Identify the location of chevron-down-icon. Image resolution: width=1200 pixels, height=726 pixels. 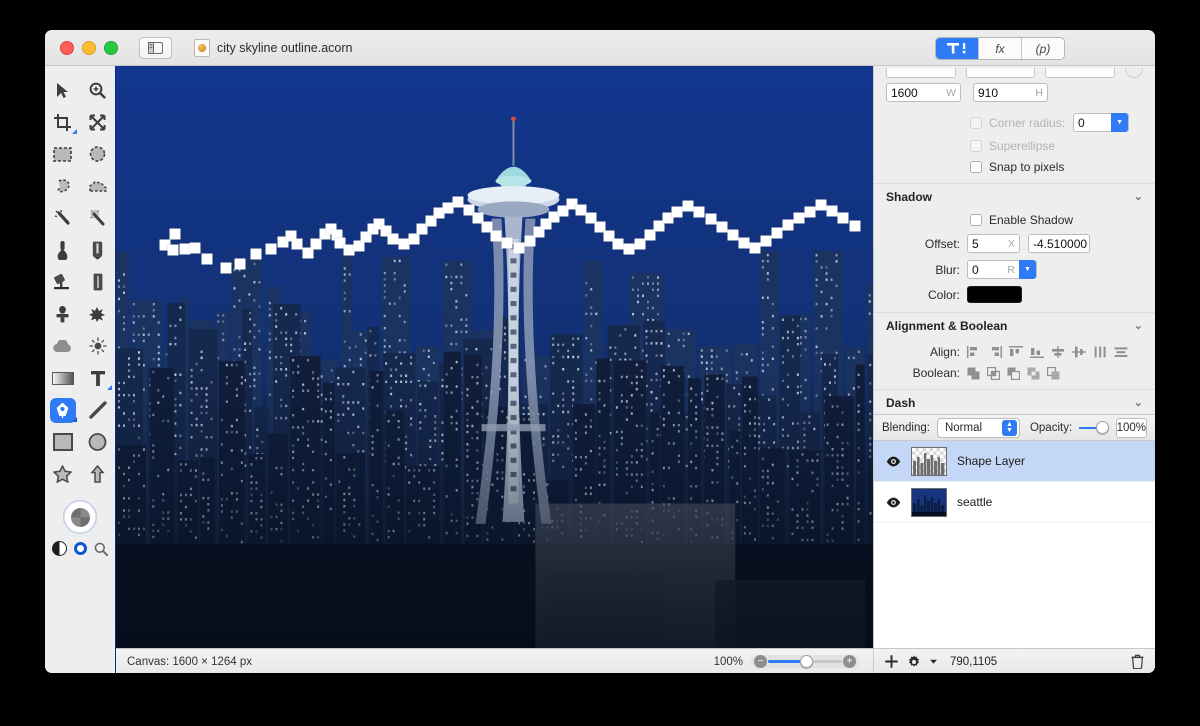
(933, 661).